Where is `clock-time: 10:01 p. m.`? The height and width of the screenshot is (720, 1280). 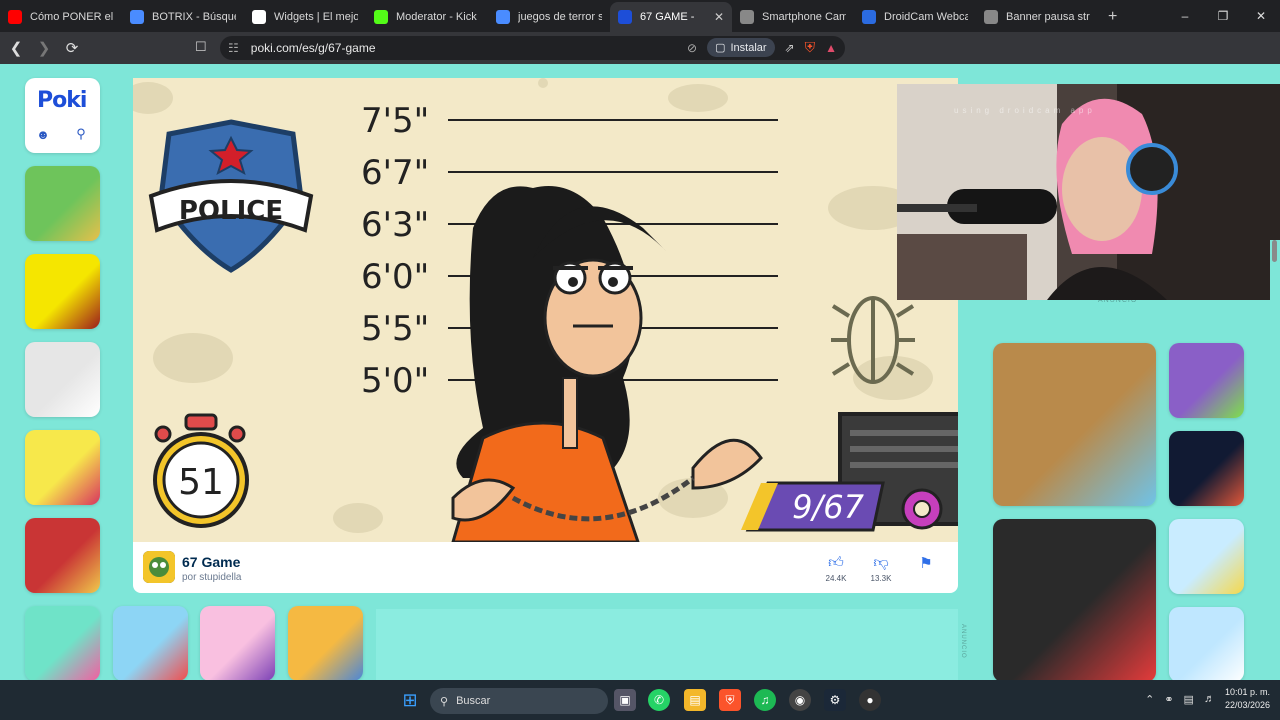
clock-time: 10:01 p. m. is located at coordinates (1247, 692).